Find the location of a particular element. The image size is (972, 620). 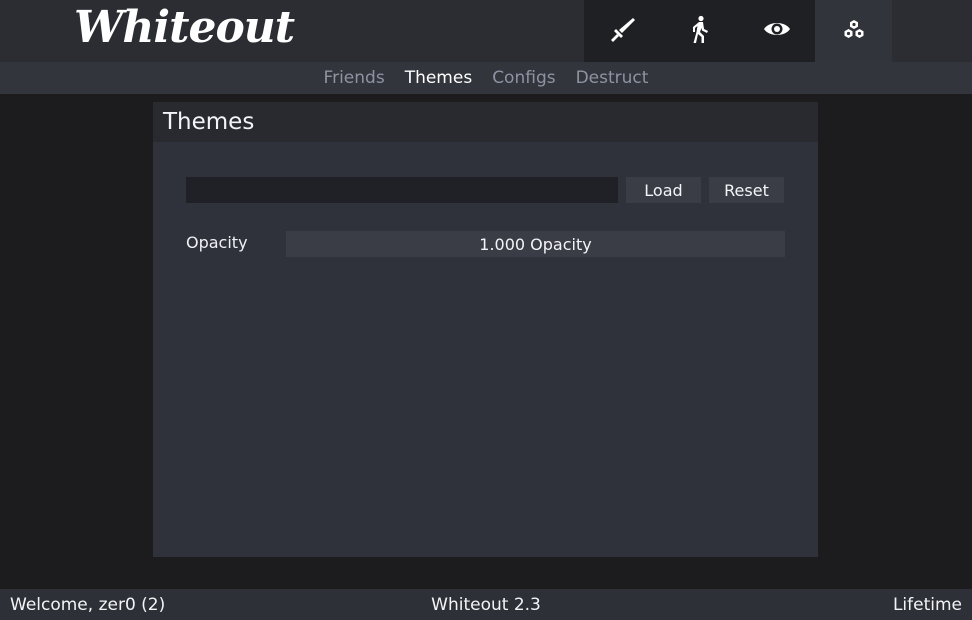

sword-icon is located at coordinates (623, 31).